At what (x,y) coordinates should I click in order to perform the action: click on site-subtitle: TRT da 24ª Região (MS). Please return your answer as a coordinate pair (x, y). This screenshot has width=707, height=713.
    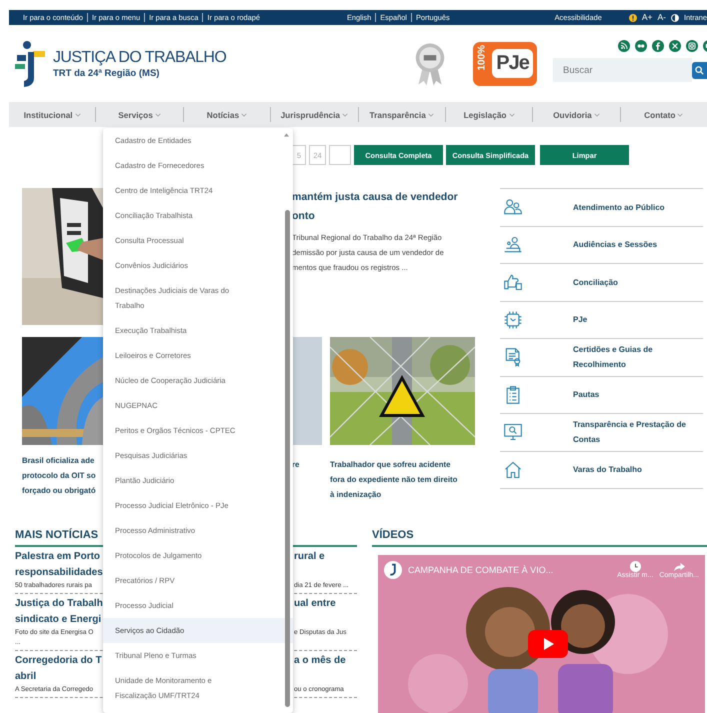
    Looking at the image, I should click on (106, 73).